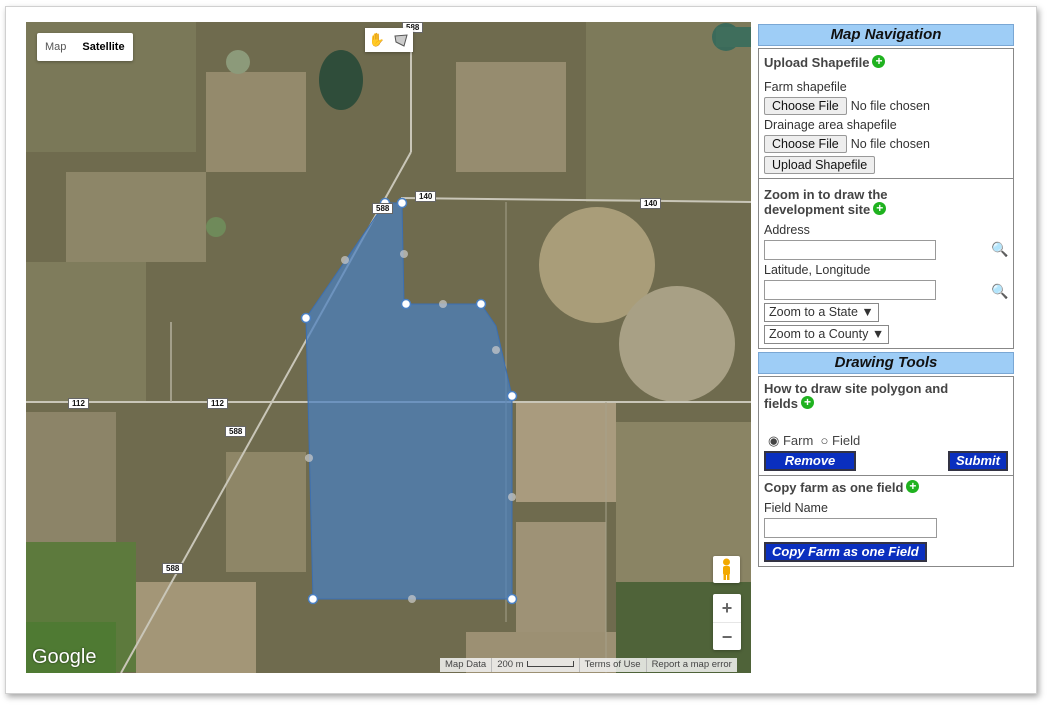  Describe the element at coordinates (377, 40) in the screenshot. I see `hand-icon: ✋` at that location.